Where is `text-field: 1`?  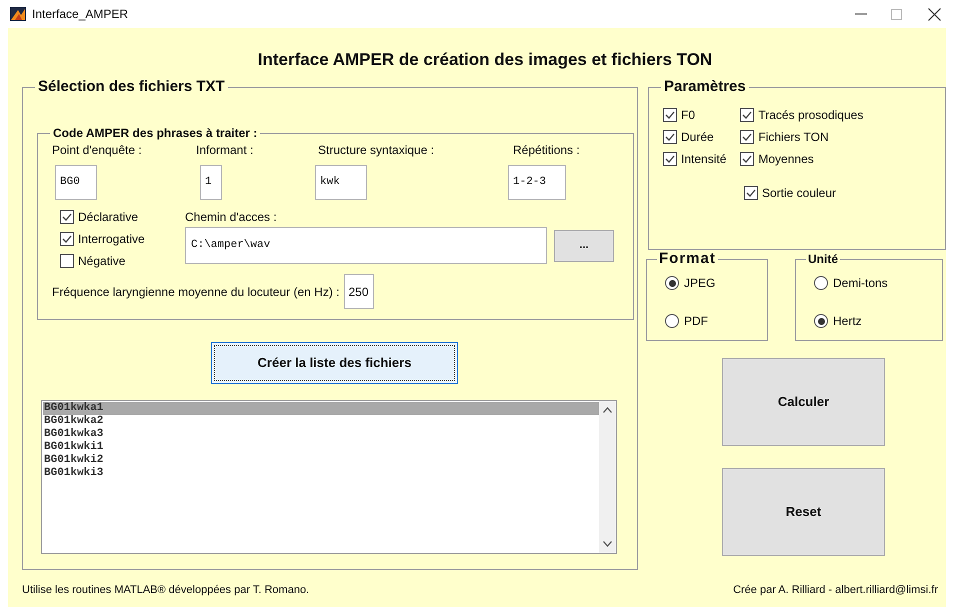 text-field: 1 is located at coordinates (211, 182).